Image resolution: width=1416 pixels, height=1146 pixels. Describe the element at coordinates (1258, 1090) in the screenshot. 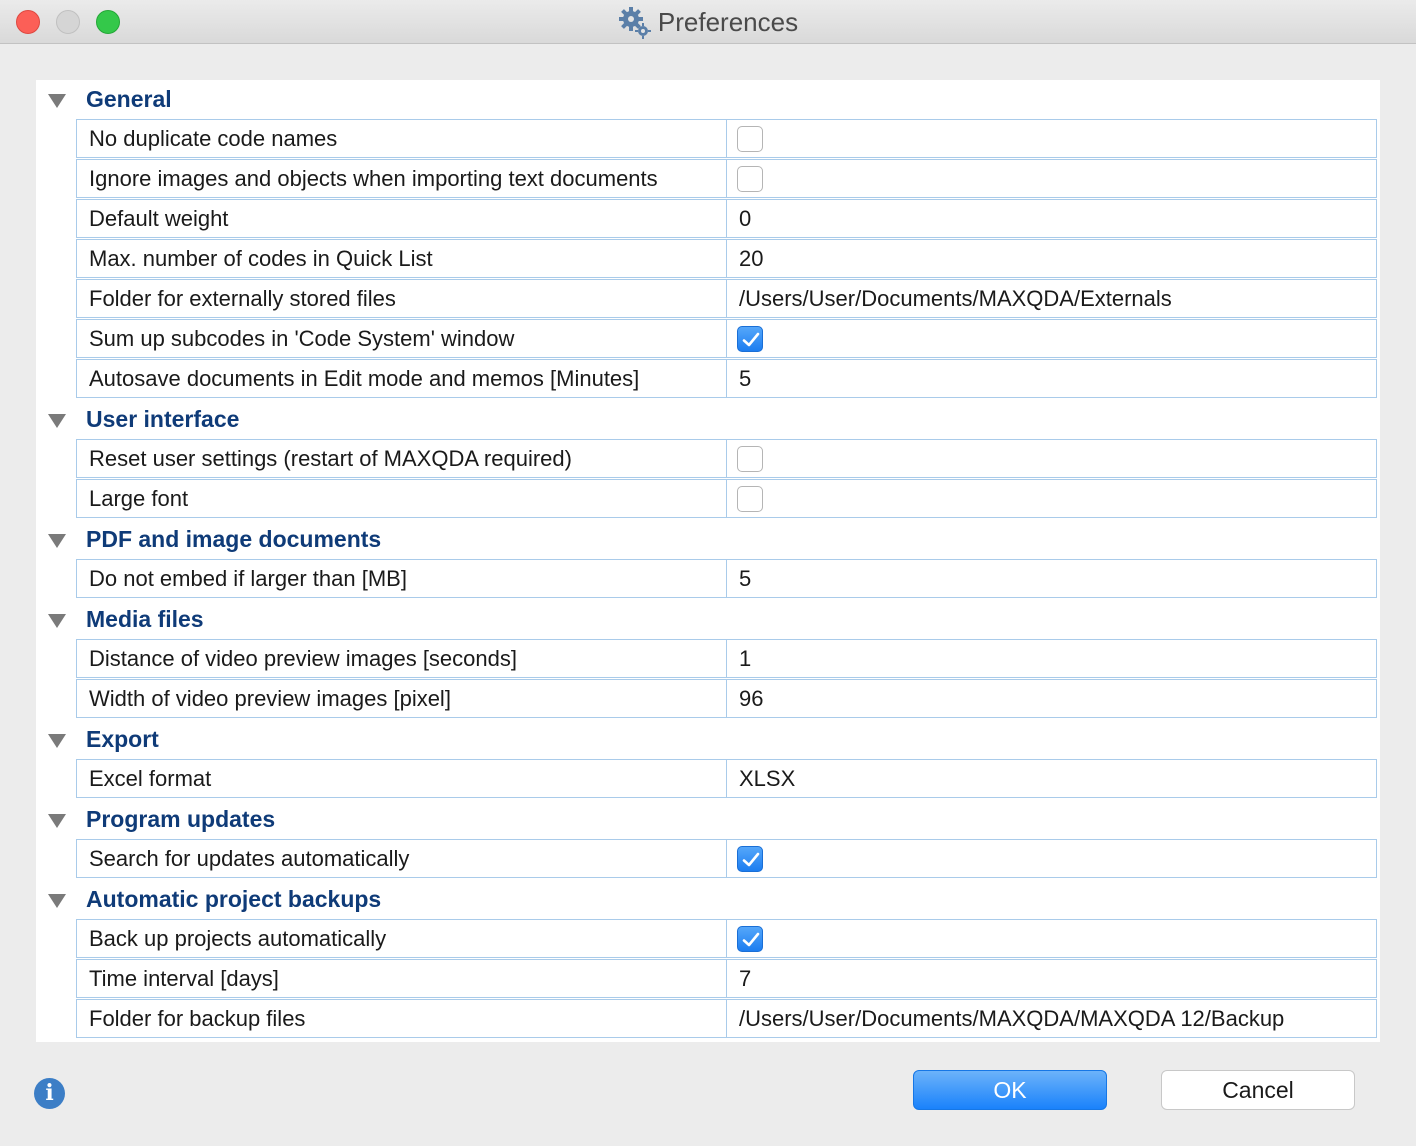

I see `cancel-button: Cancel` at that location.